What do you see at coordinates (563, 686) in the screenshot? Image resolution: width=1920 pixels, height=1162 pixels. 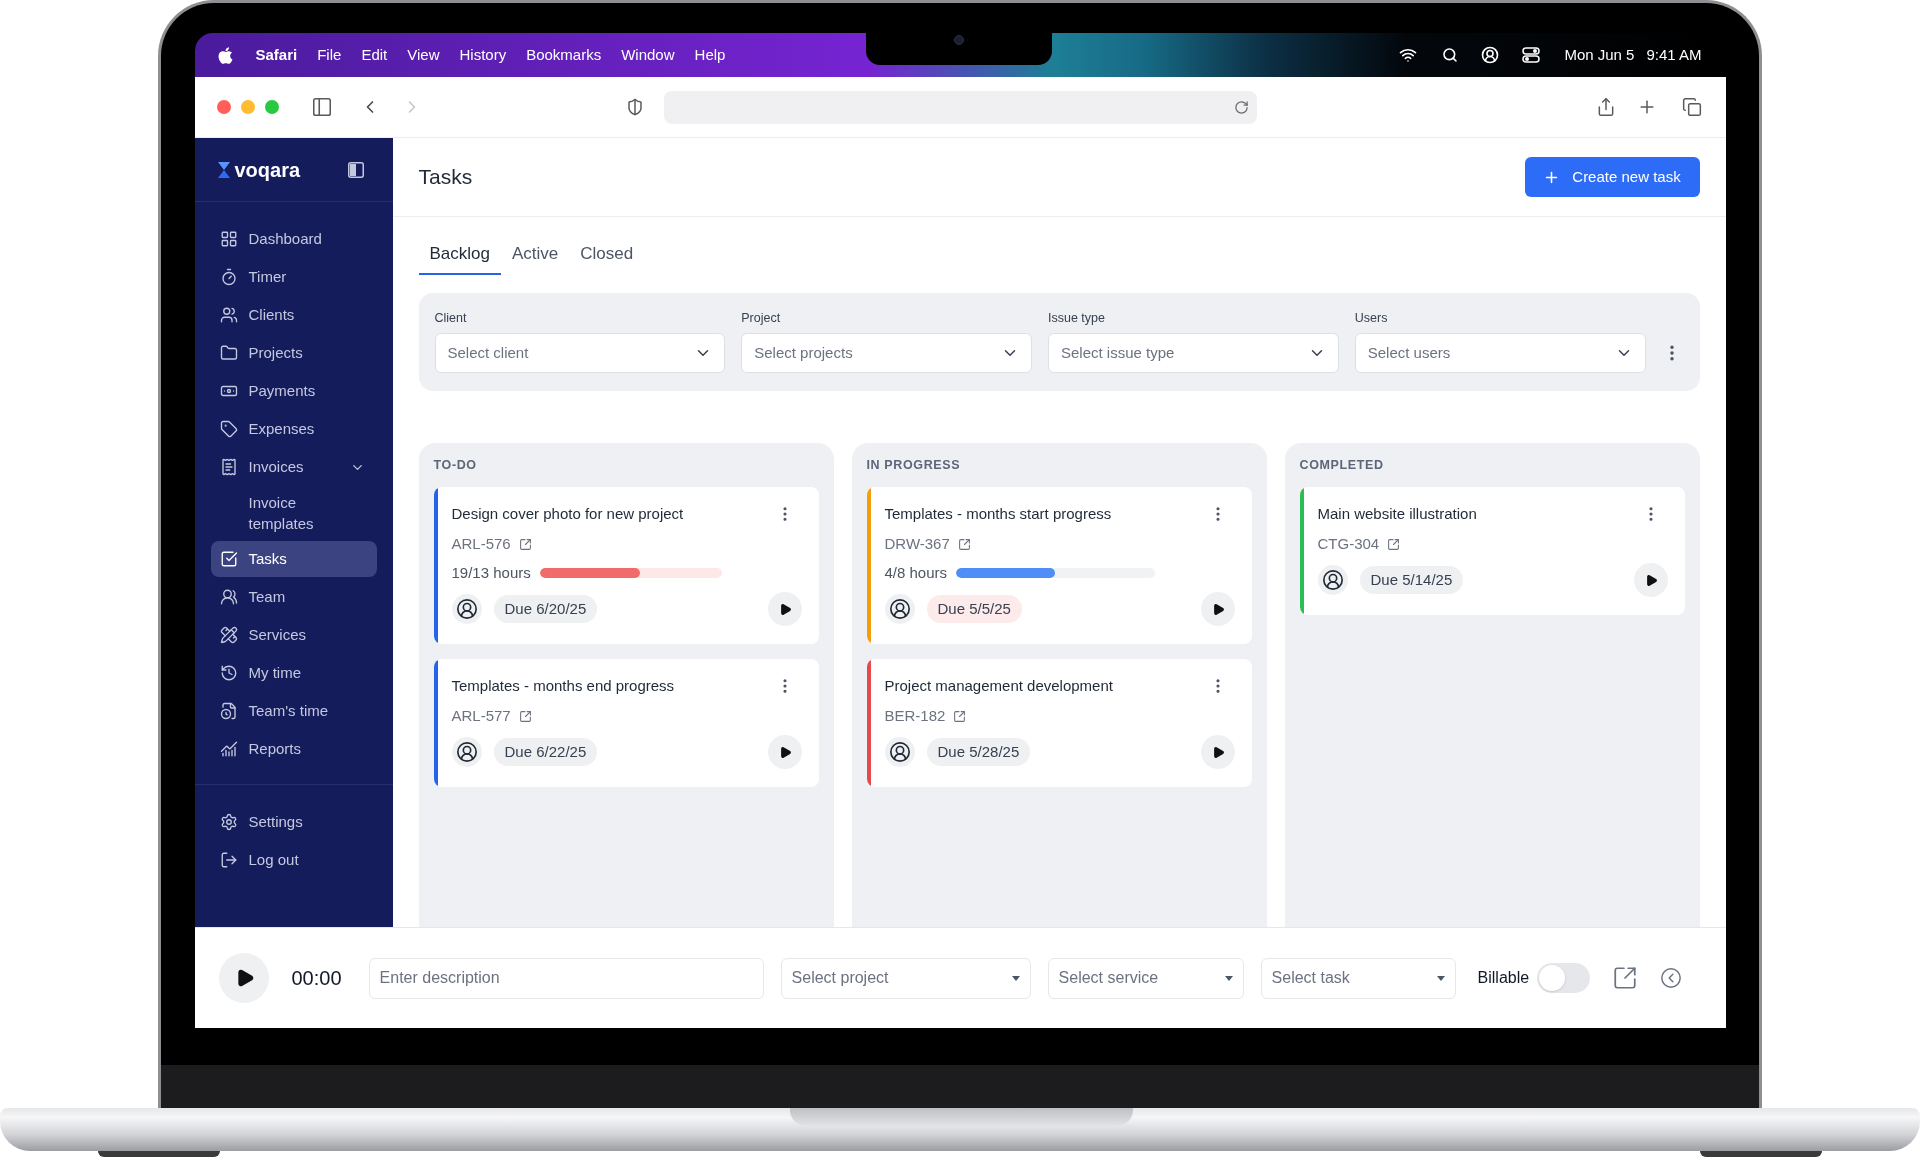 I see `task-title: Templates - months end progress` at bounding box center [563, 686].